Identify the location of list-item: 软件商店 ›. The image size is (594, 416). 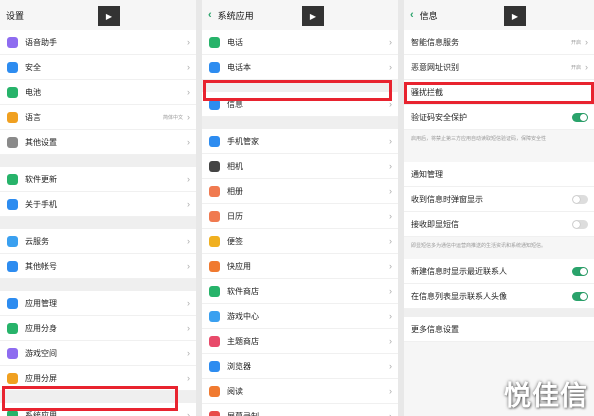
(300, 291).